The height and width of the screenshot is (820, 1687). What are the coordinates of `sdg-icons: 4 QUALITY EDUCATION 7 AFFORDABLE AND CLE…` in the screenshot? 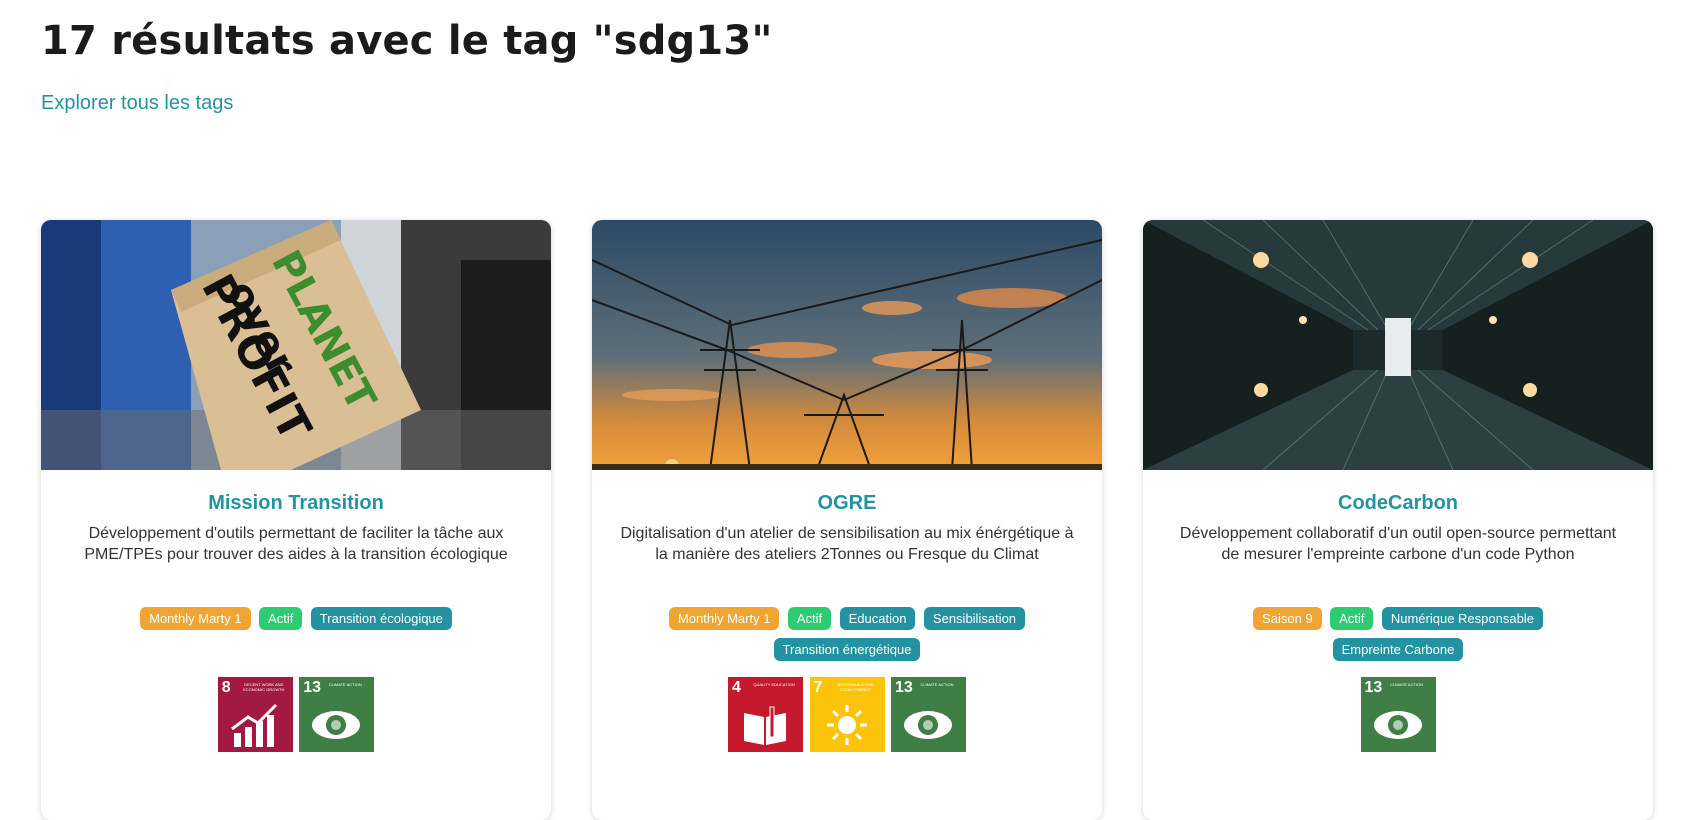 It's located at (847, 714).